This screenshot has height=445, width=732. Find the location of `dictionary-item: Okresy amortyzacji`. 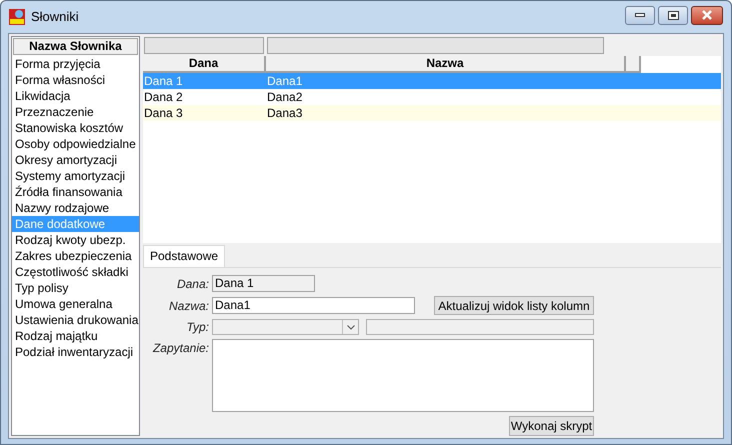

dictionary-item: Okresy amortyzacji is located at coordinates (75, 160).